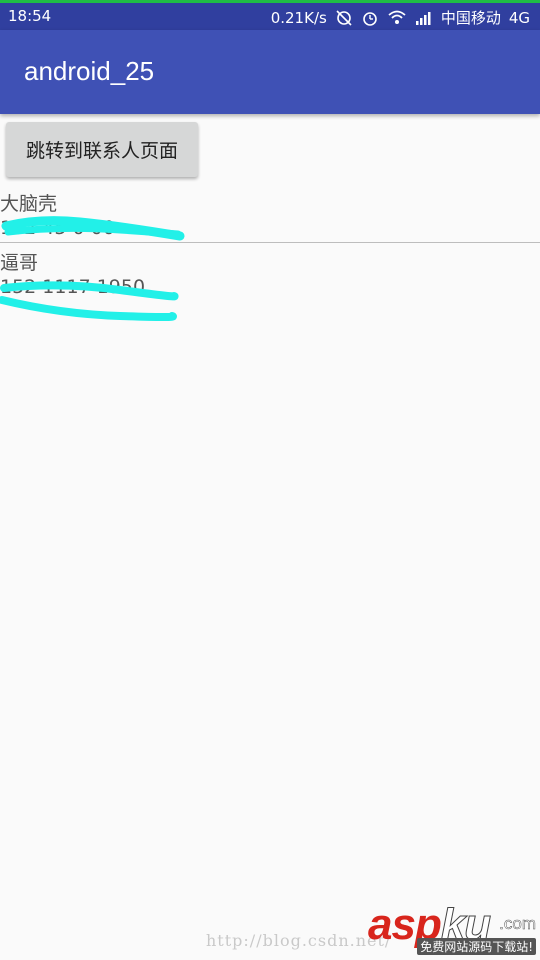 This screenshot has width=540, height=960. What do you see at coordinates (424, 18) in the screenshot?
I see `signal-icon` at bounding box center [424, 18].